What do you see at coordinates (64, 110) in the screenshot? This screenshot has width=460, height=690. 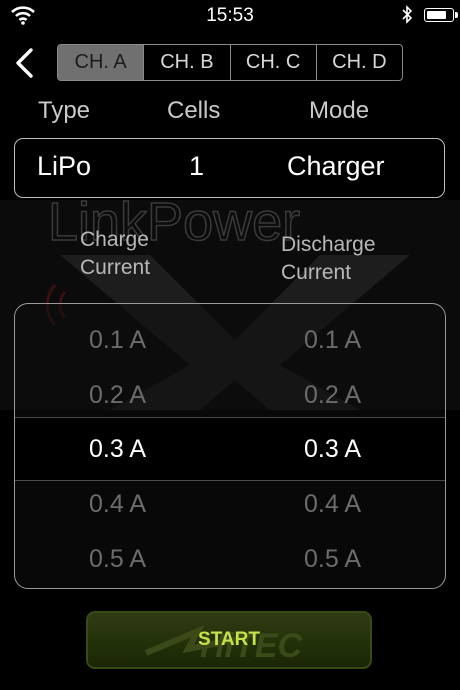 I see `type-header: Type` at bounding box center [64, 110].